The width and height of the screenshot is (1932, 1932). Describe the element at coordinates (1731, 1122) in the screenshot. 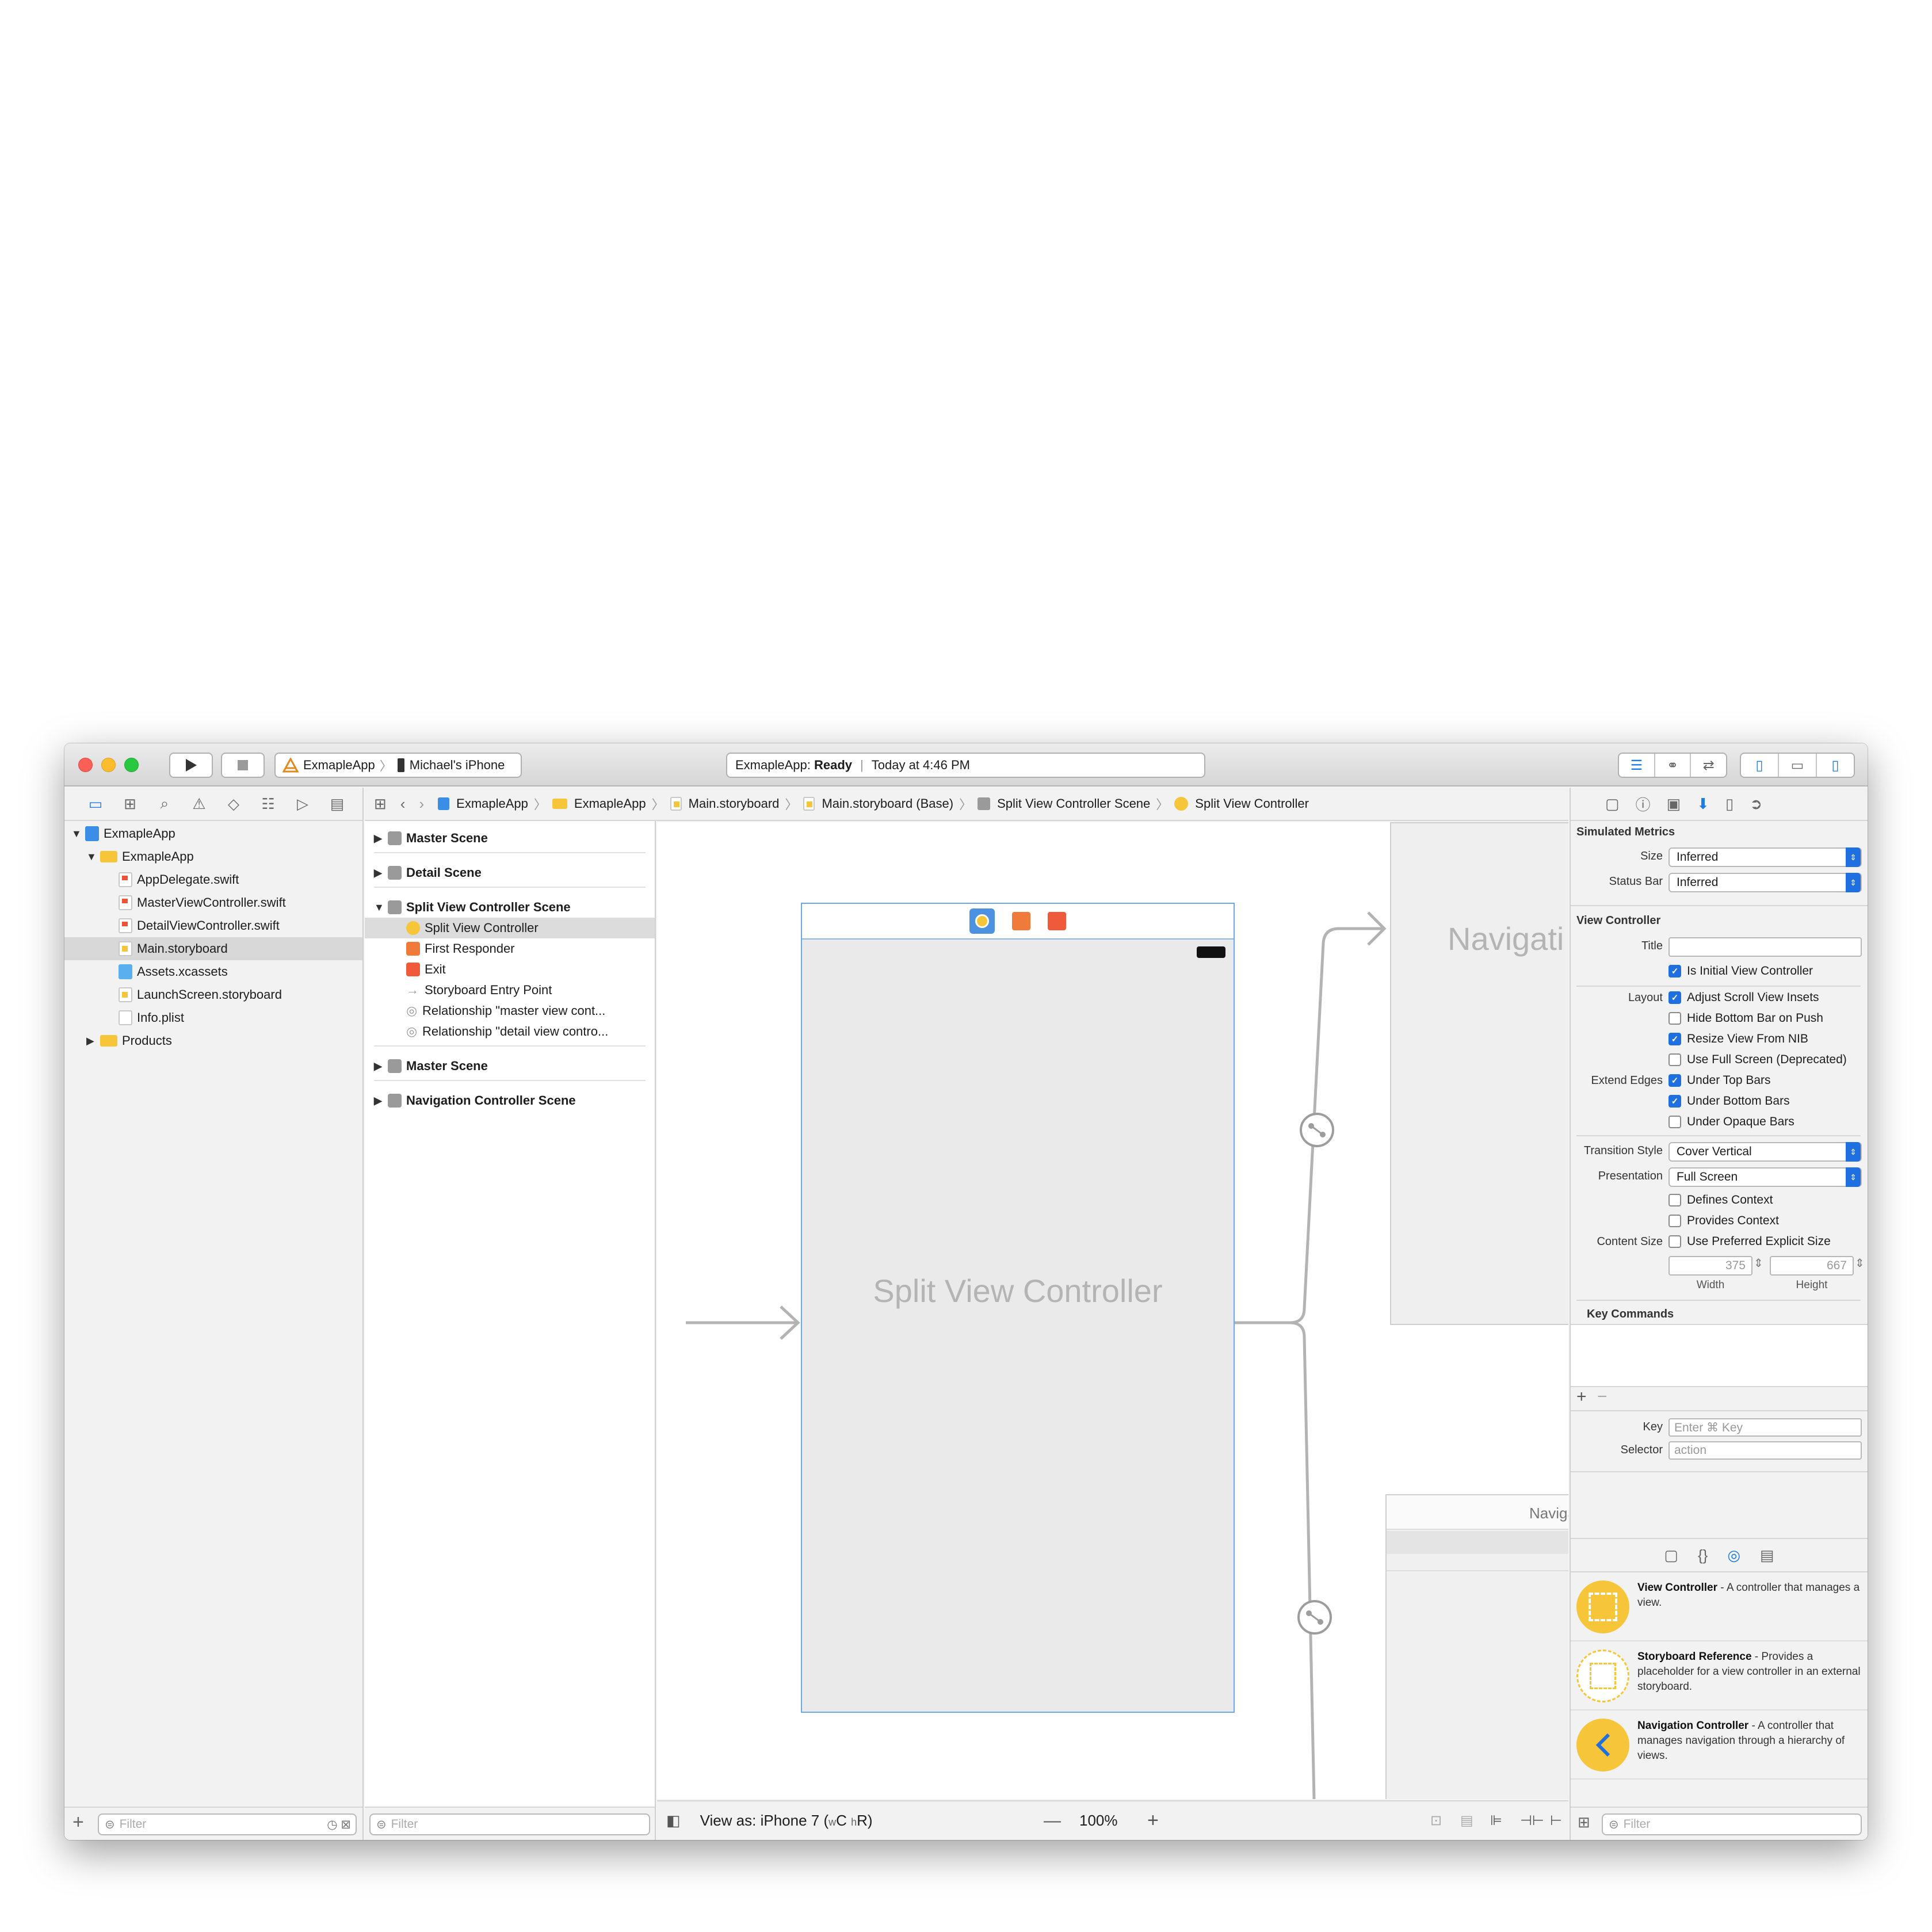

I see `under-opaque-bars-checkbox: Under Opaque Bars` at that location.